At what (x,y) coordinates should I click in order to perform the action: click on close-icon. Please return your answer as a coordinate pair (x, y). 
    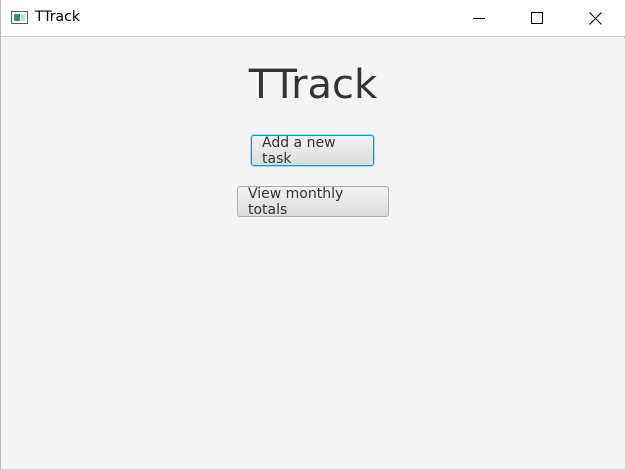
    Looking at the image, I should click on (595, 18).